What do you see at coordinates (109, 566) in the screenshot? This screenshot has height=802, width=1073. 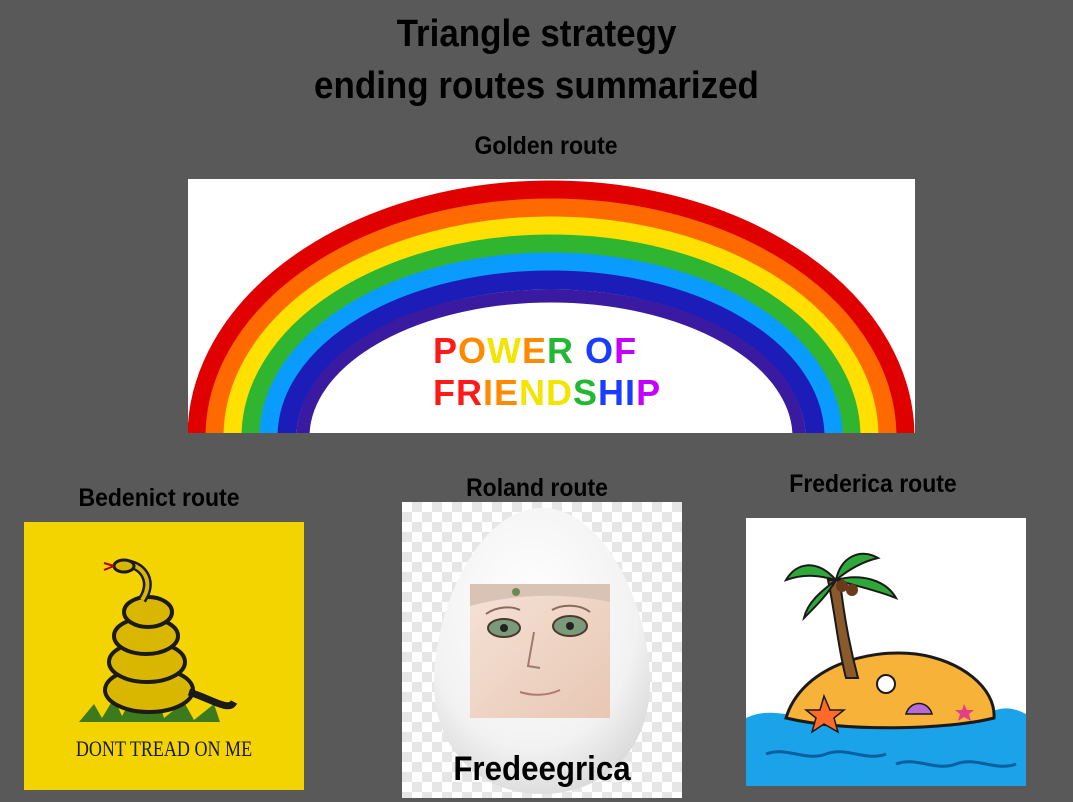 I see `snake-tongue` at bounding box center [109, 566].